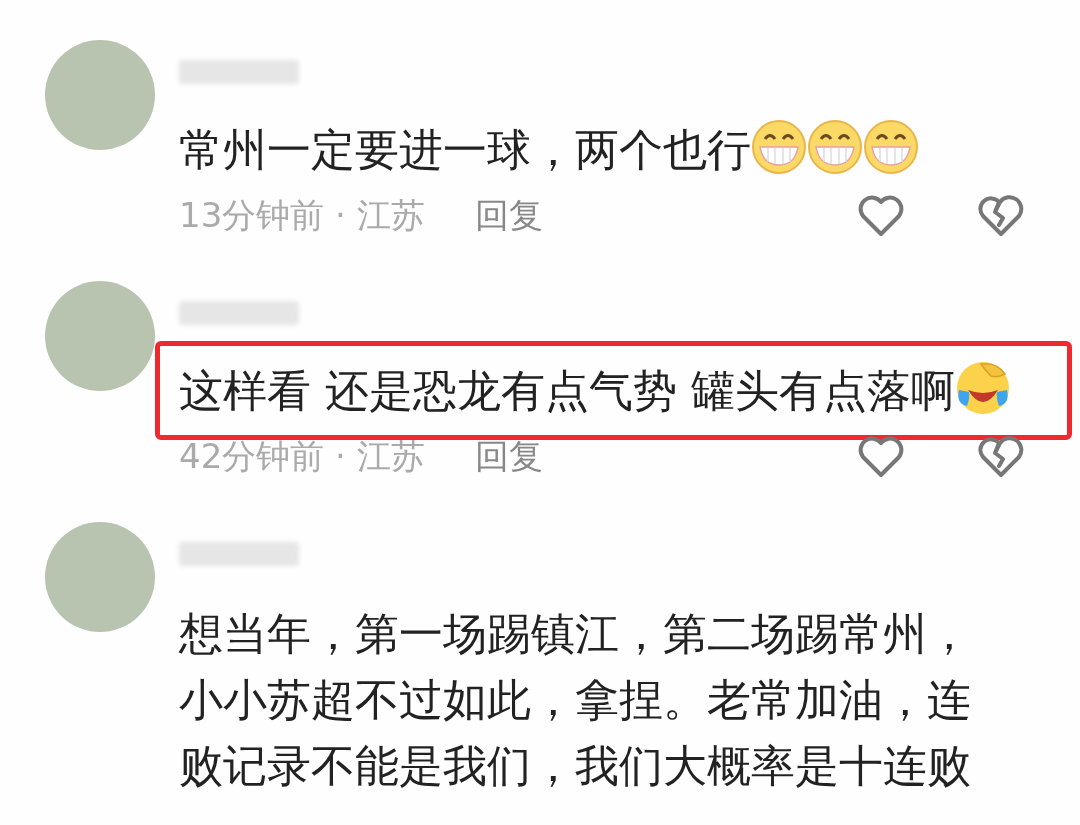 Image resolution: width=1080 pixels, height=825 pixels. I want to click on laughing-crying-face-icon, so click(983, 388).